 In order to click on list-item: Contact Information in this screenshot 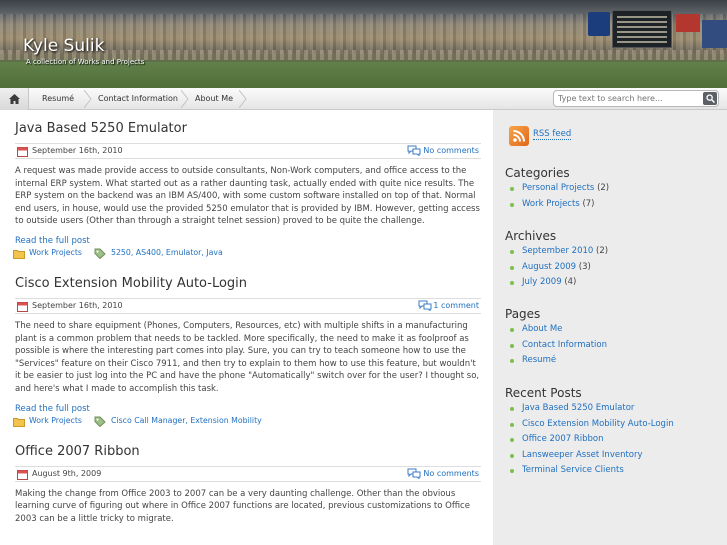, I will do `click(610, 346)`.